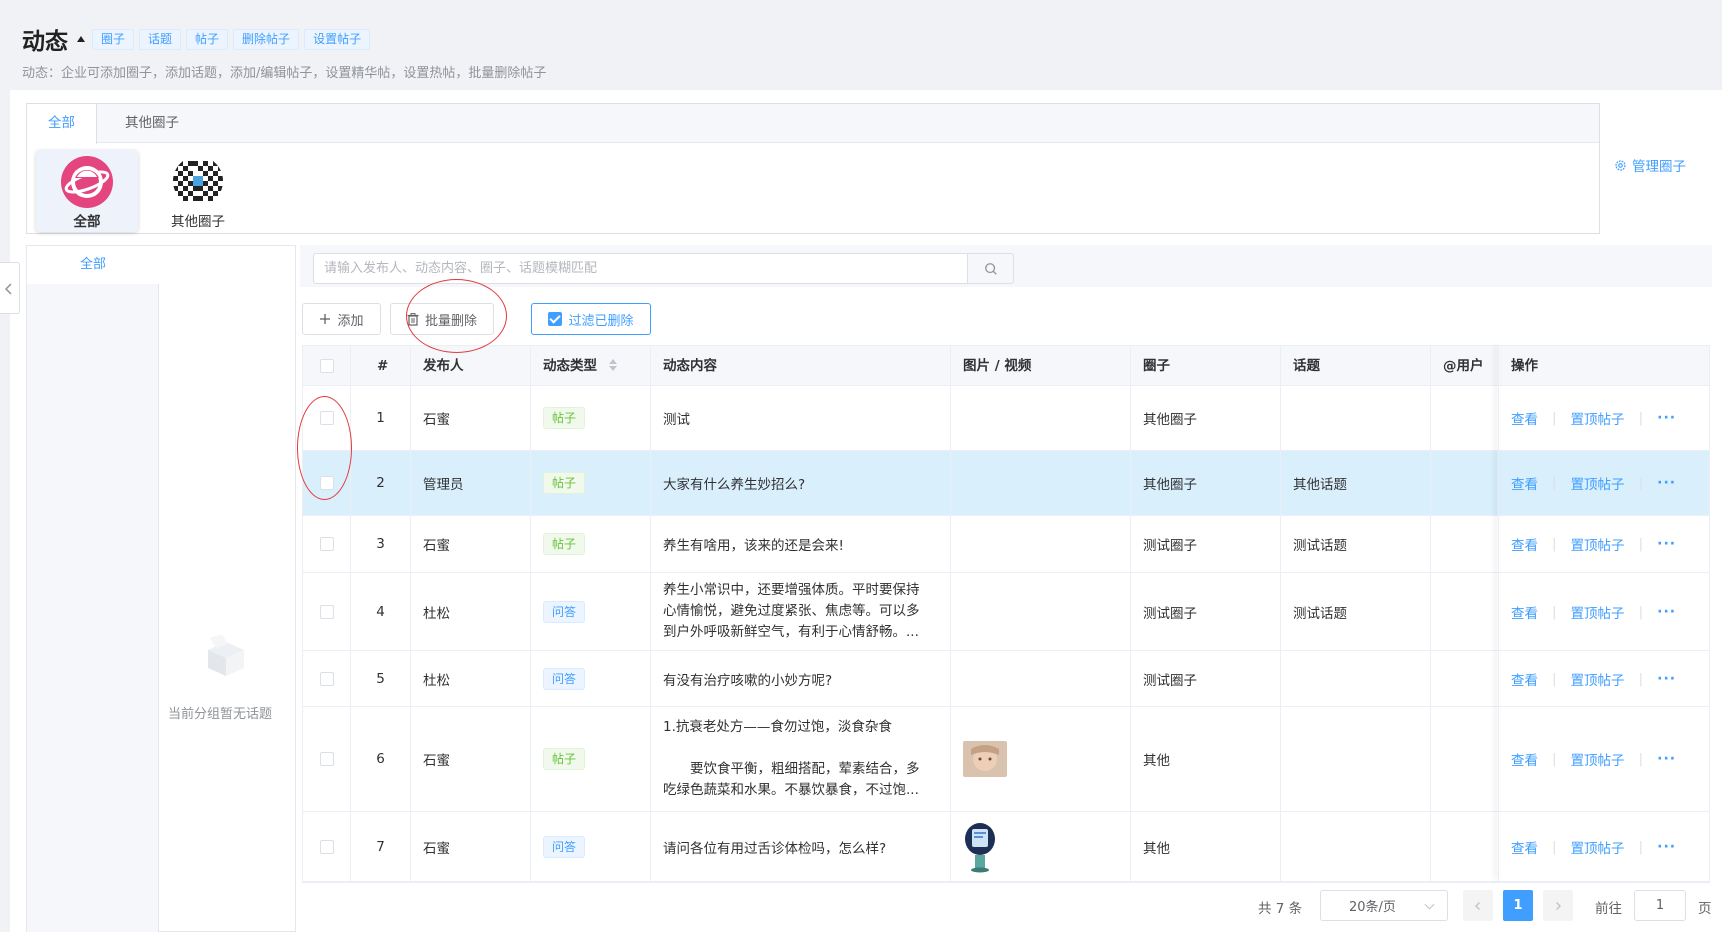  Describe the element at coordinates (231, 39) in the screenshot. I see `header-tag-row: 圈子 话题 帖子 删除帖子 设置帖子` at that location.